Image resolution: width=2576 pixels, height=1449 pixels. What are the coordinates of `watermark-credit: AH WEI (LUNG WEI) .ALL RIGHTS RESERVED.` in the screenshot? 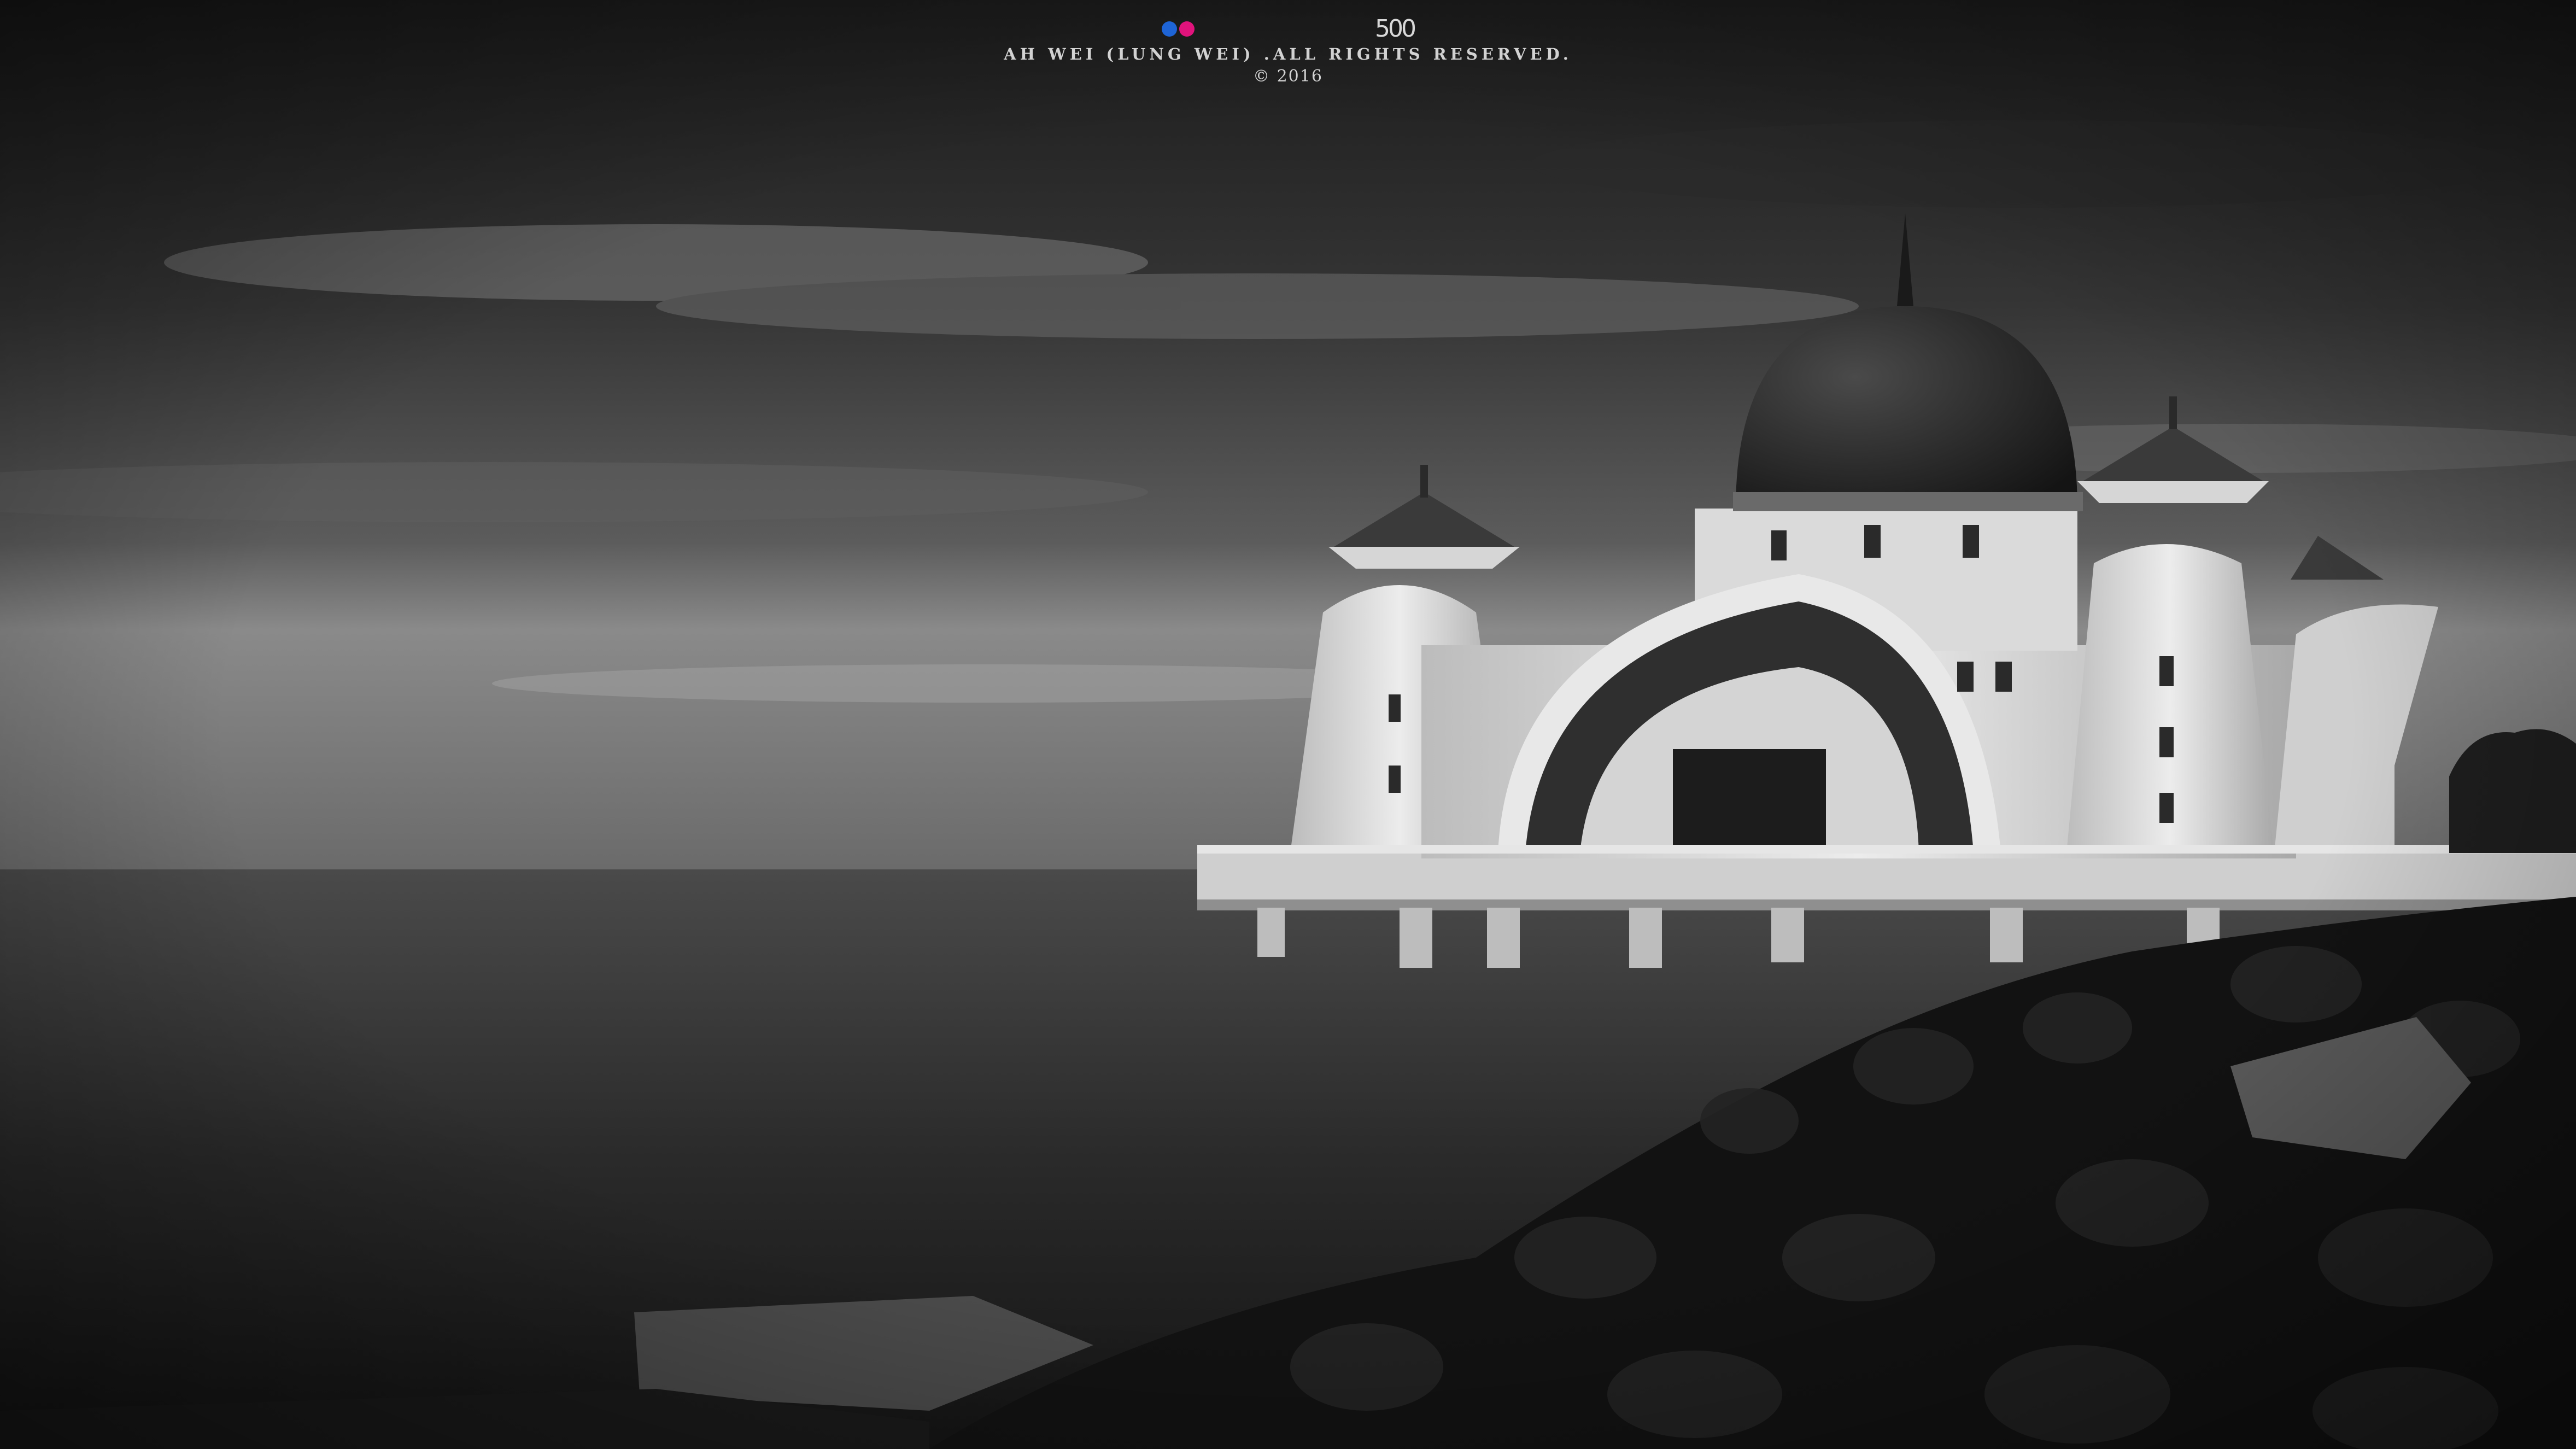 It's located at (1288, 54).